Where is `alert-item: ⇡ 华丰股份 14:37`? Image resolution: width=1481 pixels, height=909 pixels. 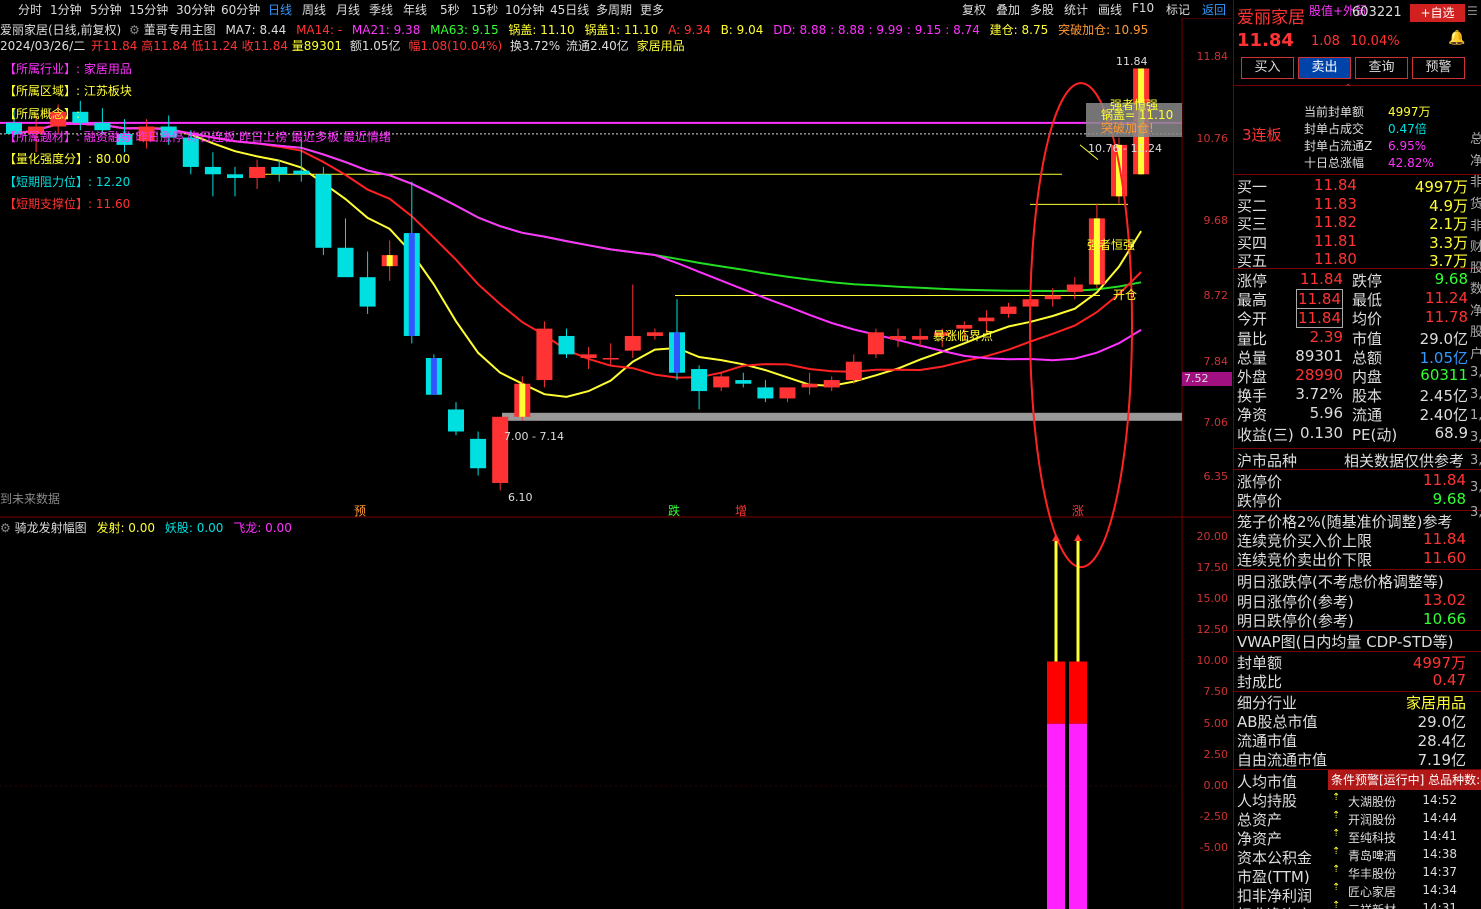 alert-item: ⇡ 华丰股份 14:37 is located at coordinates (1404, 873).